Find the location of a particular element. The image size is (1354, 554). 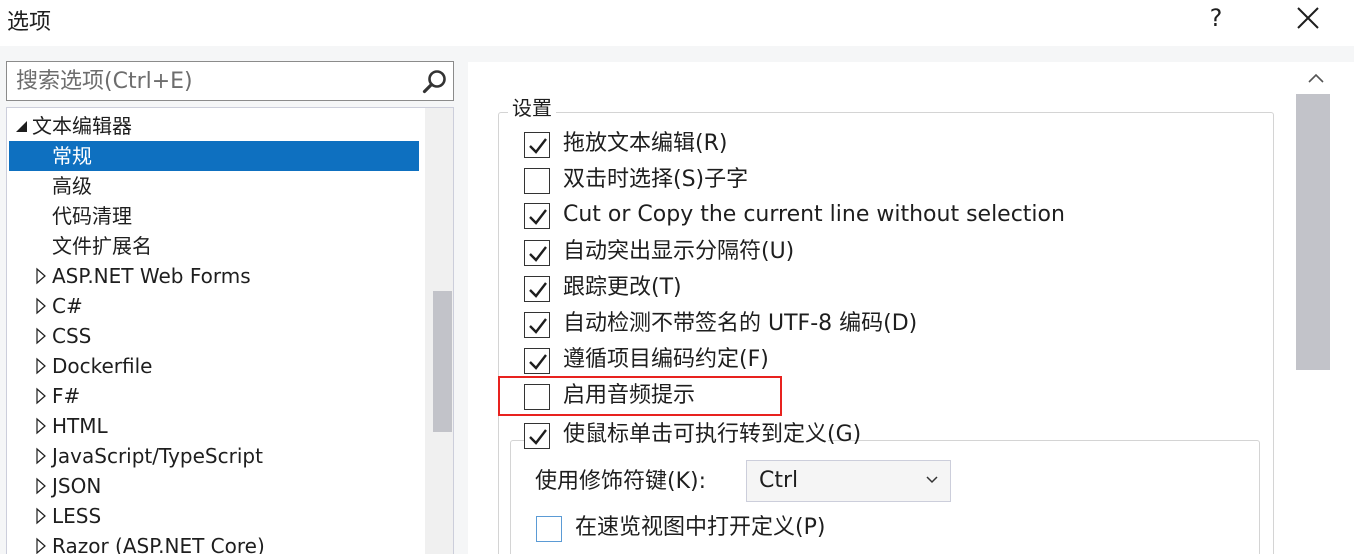

tree-item-label: 文件扩展名 is located at coordinates (102, 246).